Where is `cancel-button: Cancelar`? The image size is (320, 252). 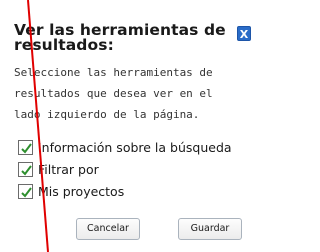 cancel-button: Cancelar is located at coordinates (108, 229).